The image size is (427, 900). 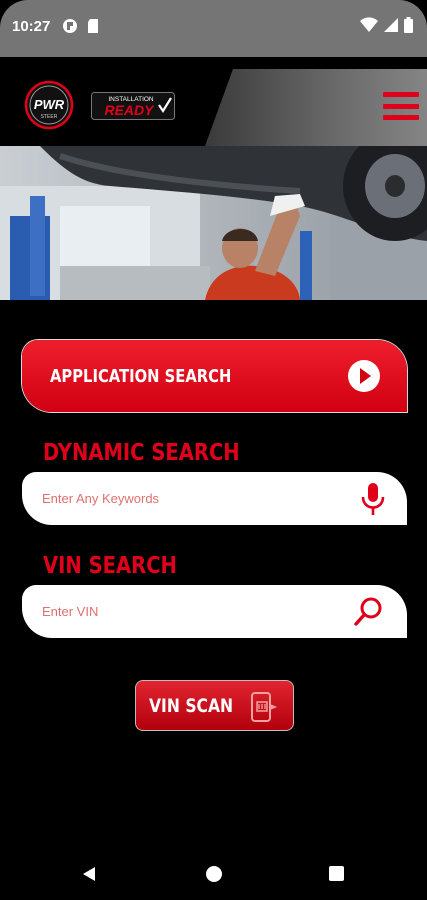 I want to click on hamburger-menu-icon, so click(x=401, y=106).